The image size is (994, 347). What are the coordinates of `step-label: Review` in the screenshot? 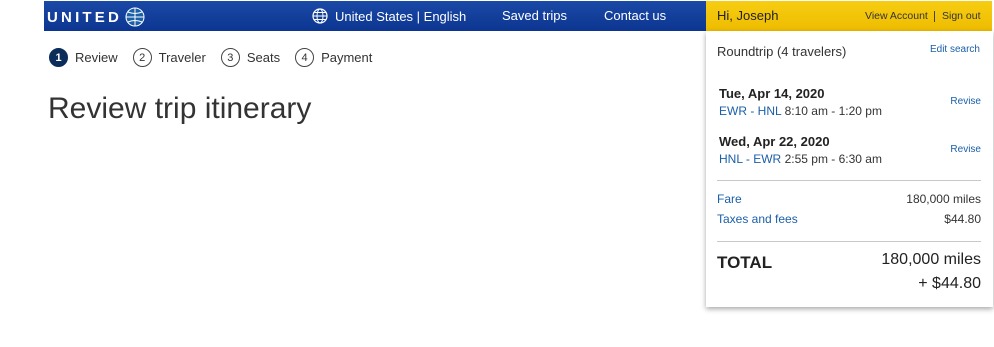 It's located at (96, 57).